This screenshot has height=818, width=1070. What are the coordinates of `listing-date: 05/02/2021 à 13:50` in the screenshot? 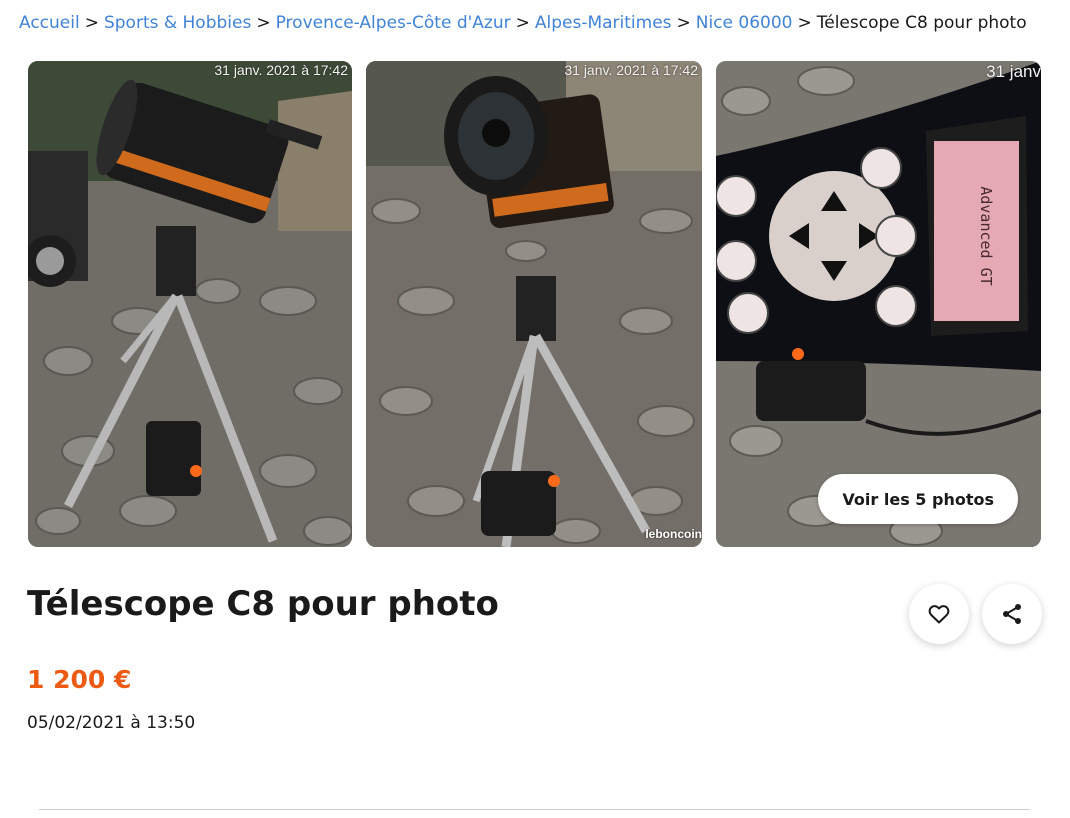 It's located at (111, 723).